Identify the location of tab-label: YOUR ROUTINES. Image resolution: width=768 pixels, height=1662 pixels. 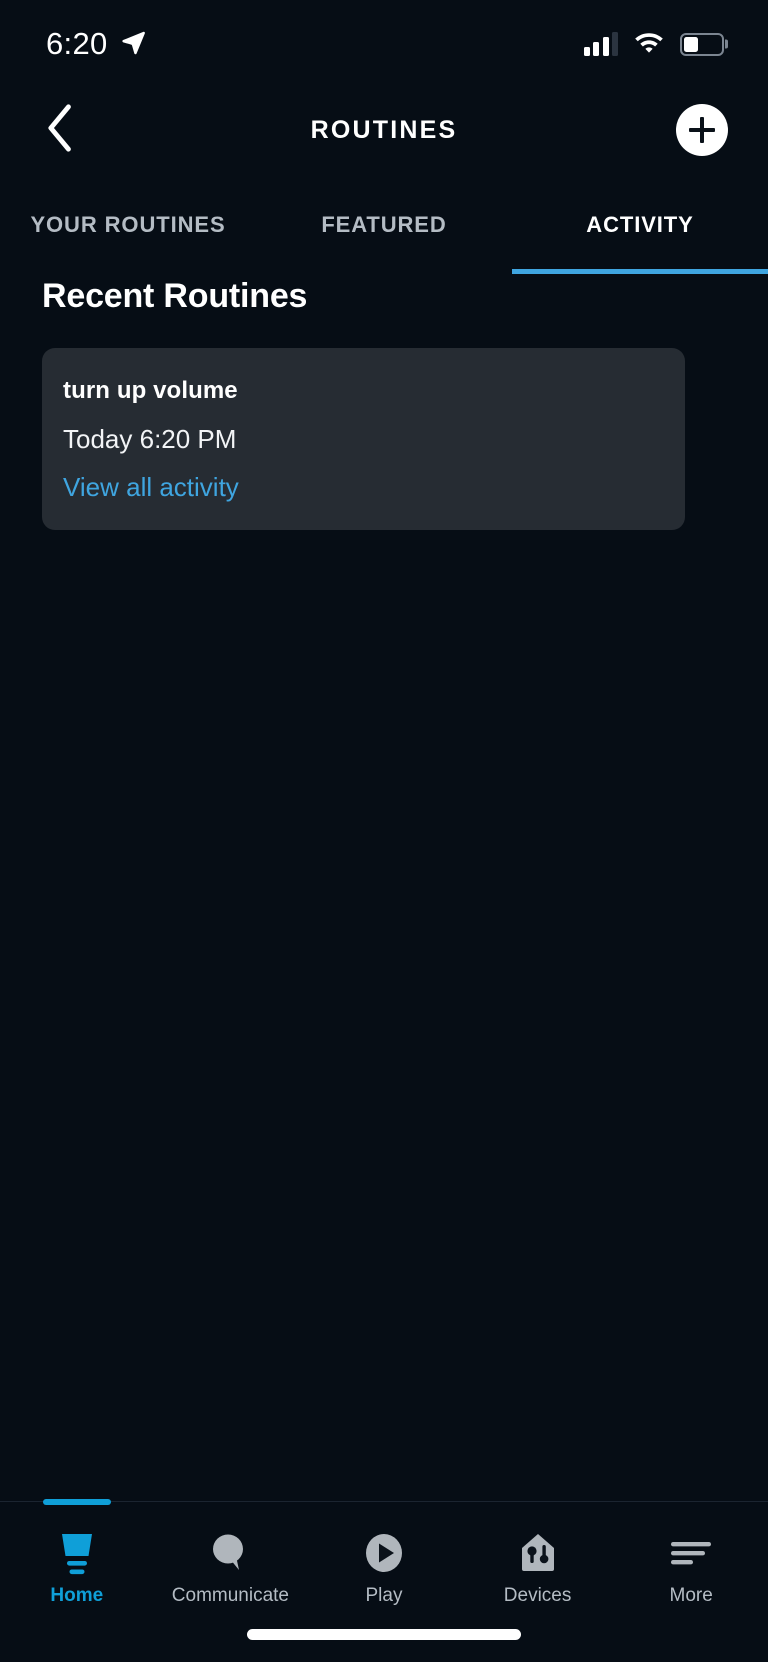
(128, 224).